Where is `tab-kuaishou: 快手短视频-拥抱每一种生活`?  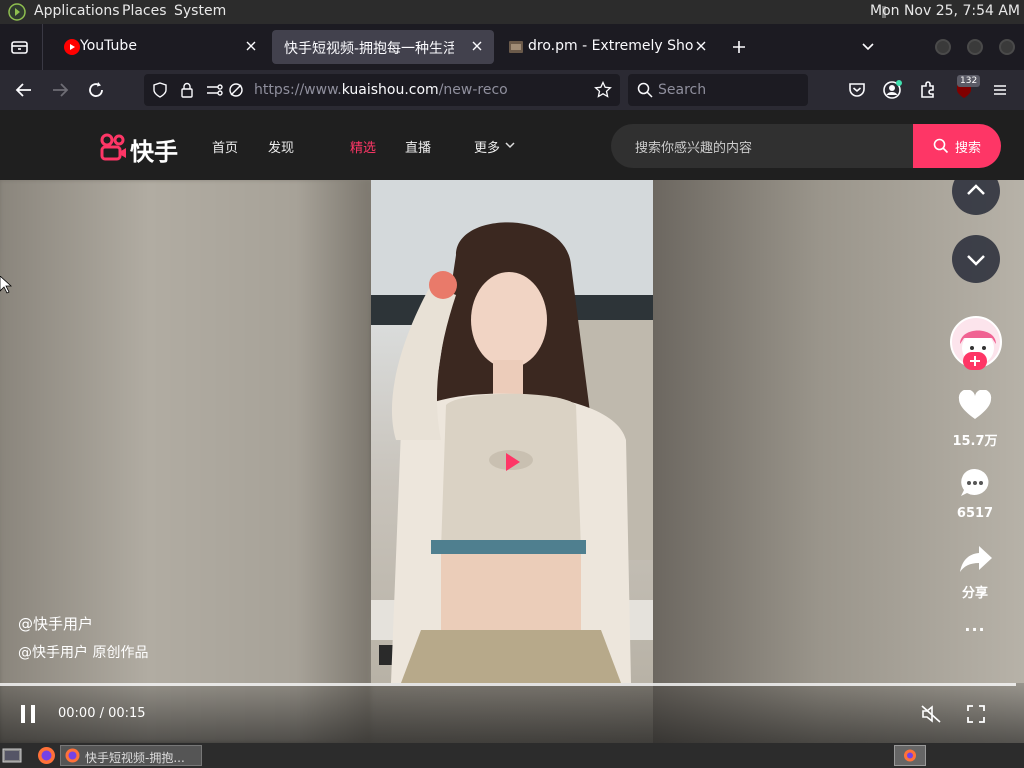 tab-kuaishou: 快手短视频-拥抱每一种生活 is located at coordinates (383, 47).